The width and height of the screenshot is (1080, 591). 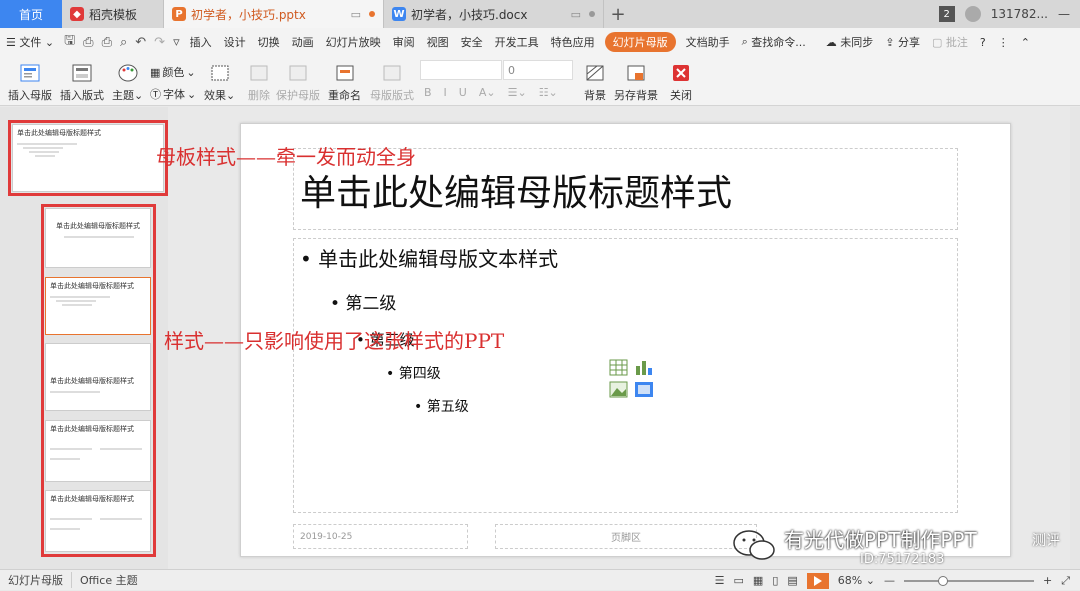 What do you see at coordinates (219, 82) in the screenshot?
I see `effect-button: 效果⌄` at bounding box center [219, 82].